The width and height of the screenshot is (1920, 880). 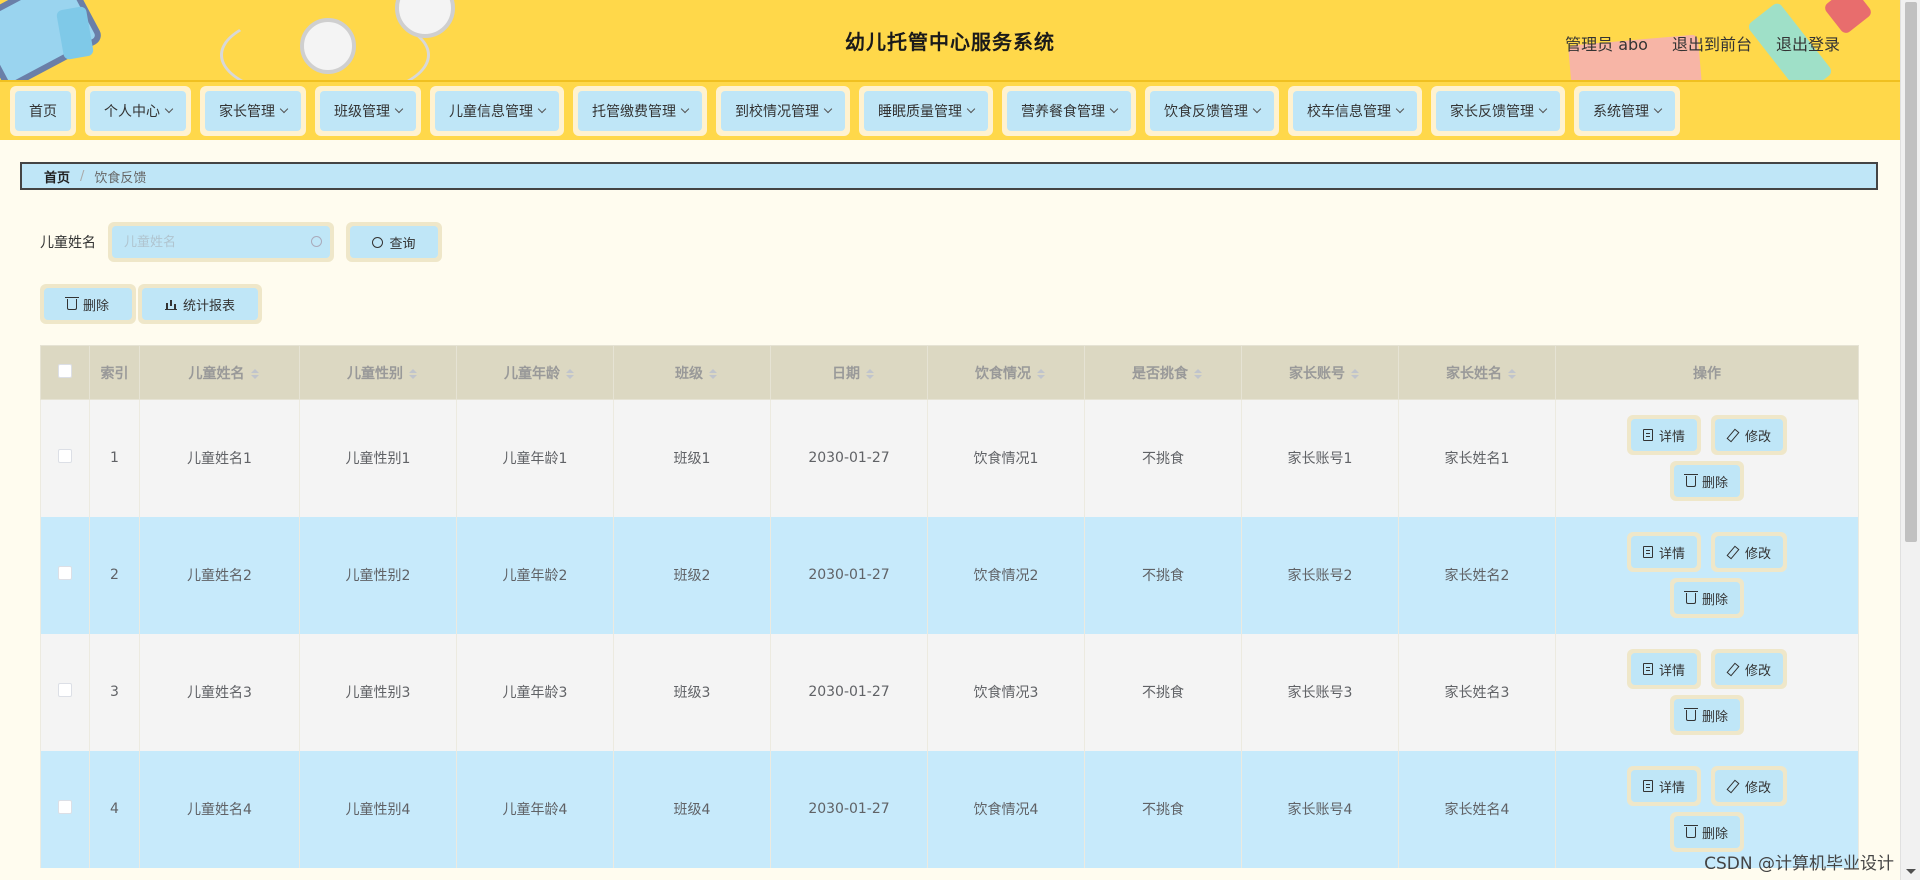 I want to click on column-header: 班级, so click(x=692, y=372).